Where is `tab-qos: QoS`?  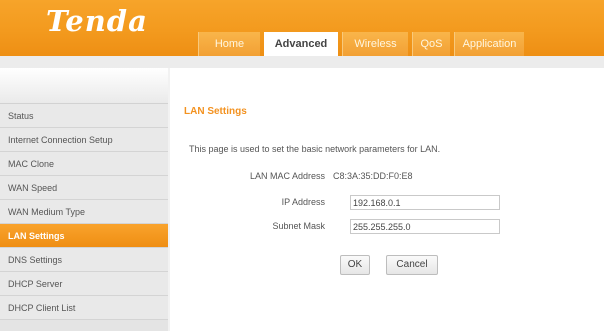 tab-qos: QoS is located at coordinates (431, 44).